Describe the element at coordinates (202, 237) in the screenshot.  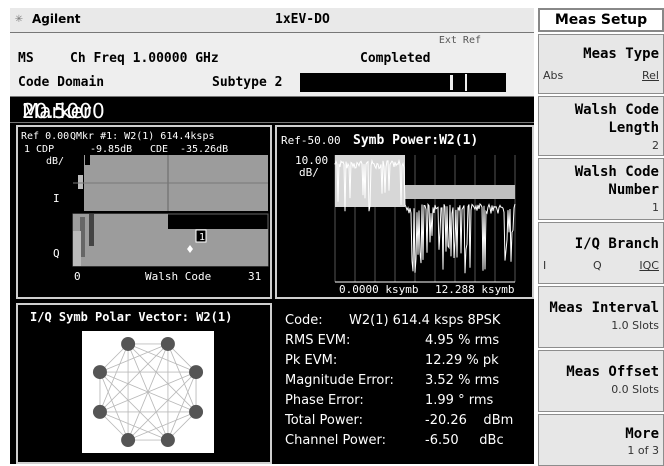
I see `marker-number: 1` at that location.